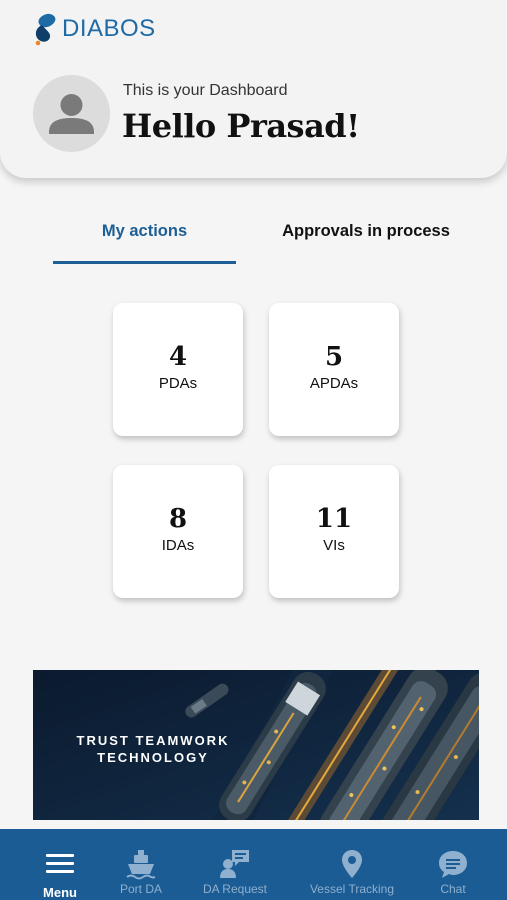 This screenshot has width=507, height=900. I want to click on location-pin-icon, so click(352, 864).